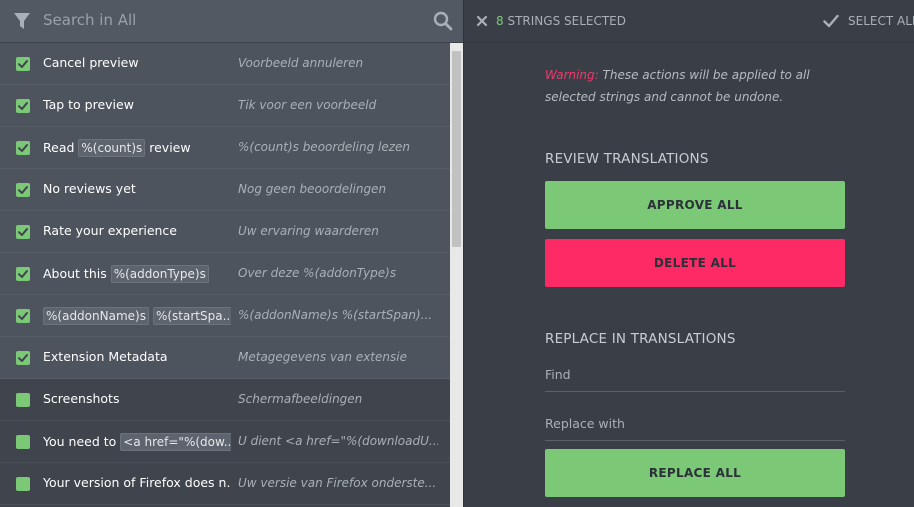  Describe the element at coordinates (308, 231) in the screenshot. I see `translation-string: Uw ervaring waarderen` at that location.